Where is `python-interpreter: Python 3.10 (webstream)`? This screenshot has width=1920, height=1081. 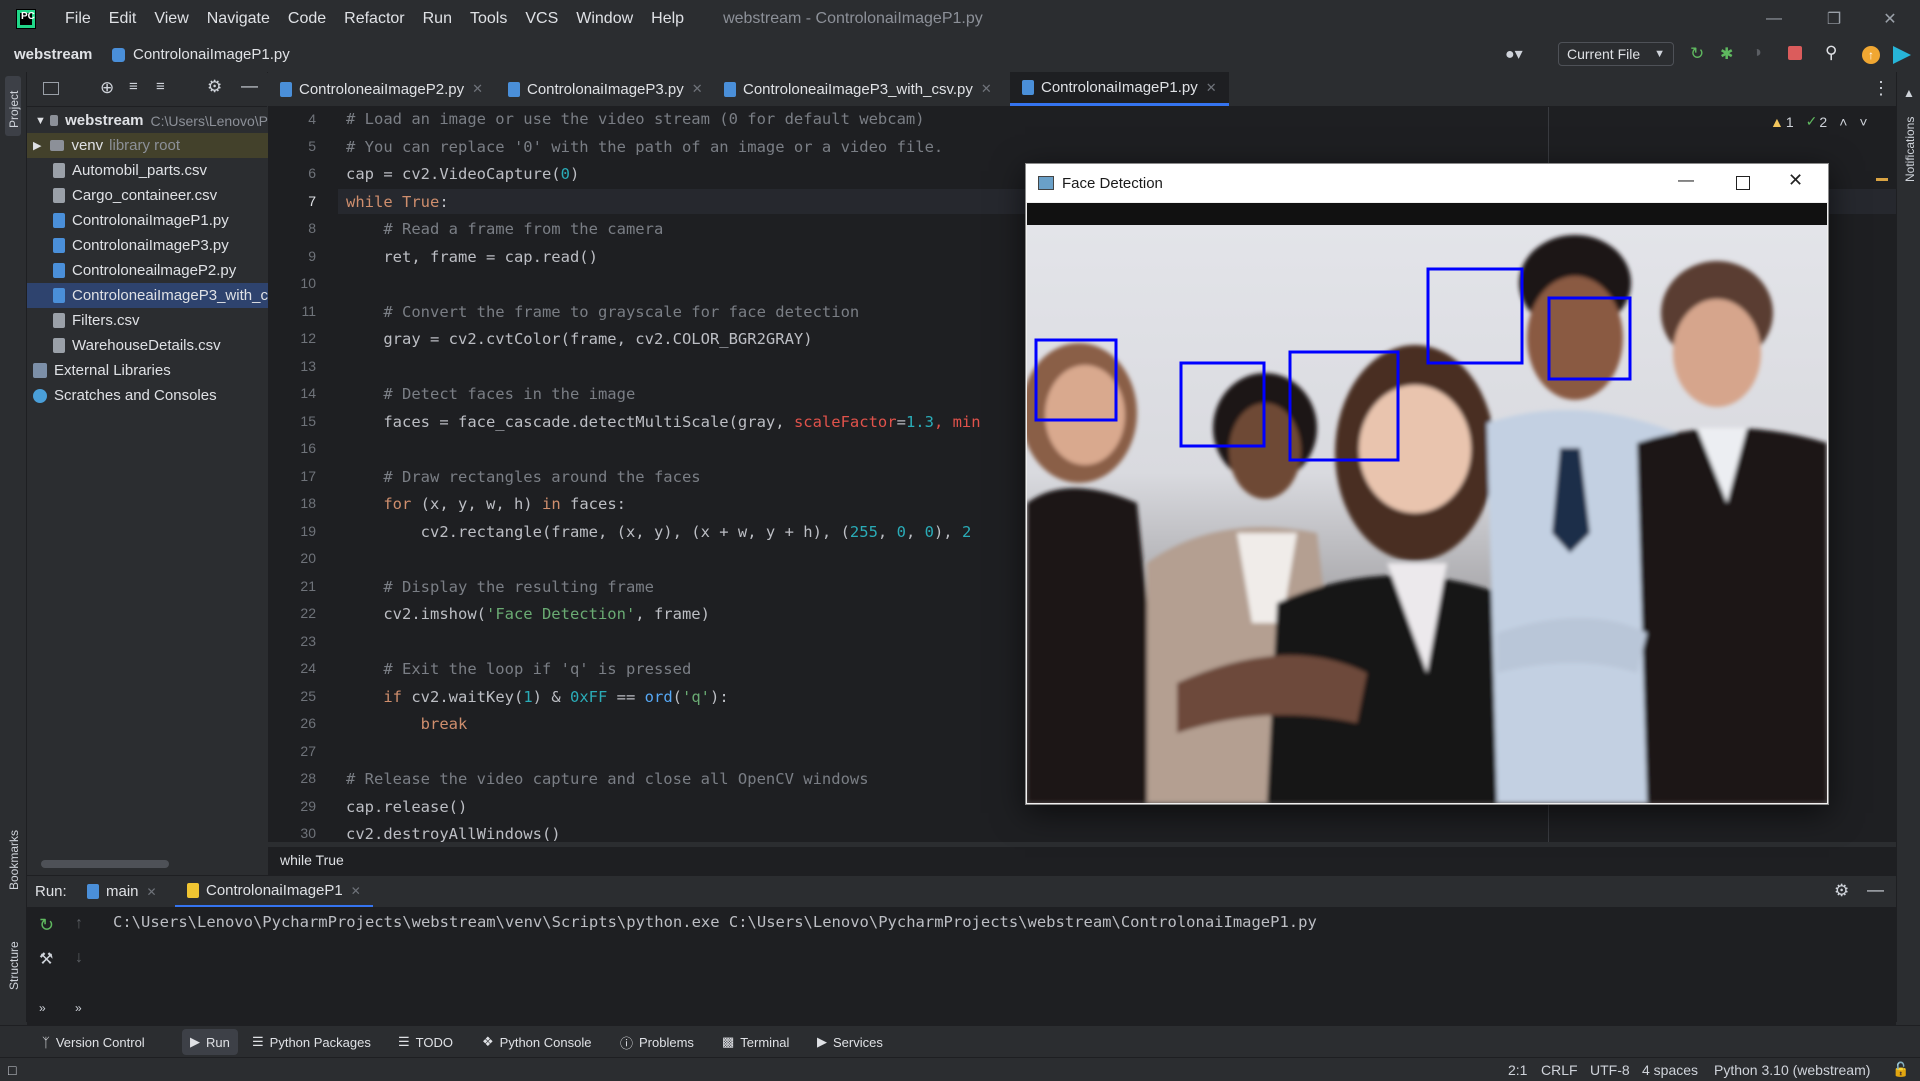
python-interpreter: Python 3.10 (webstream) is located at coordinates (1792, 1069).